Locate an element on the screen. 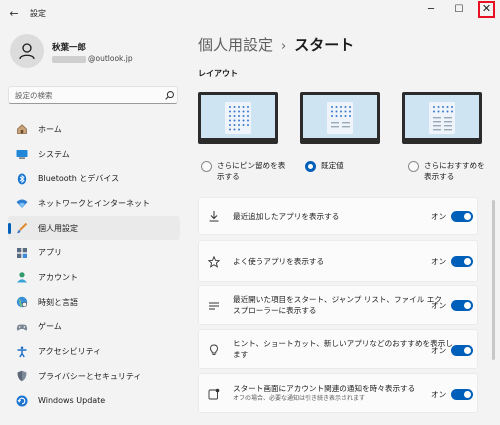  lightbulb-icon is located at coordinates (214, 350).